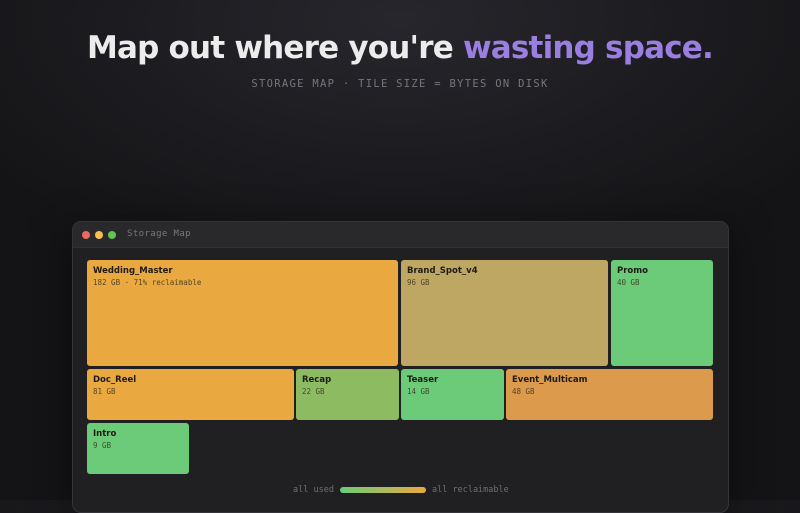 The width and height of the screenshot is (800, 513). I want to click on tile-size: 40 GB, so click(628, 282).